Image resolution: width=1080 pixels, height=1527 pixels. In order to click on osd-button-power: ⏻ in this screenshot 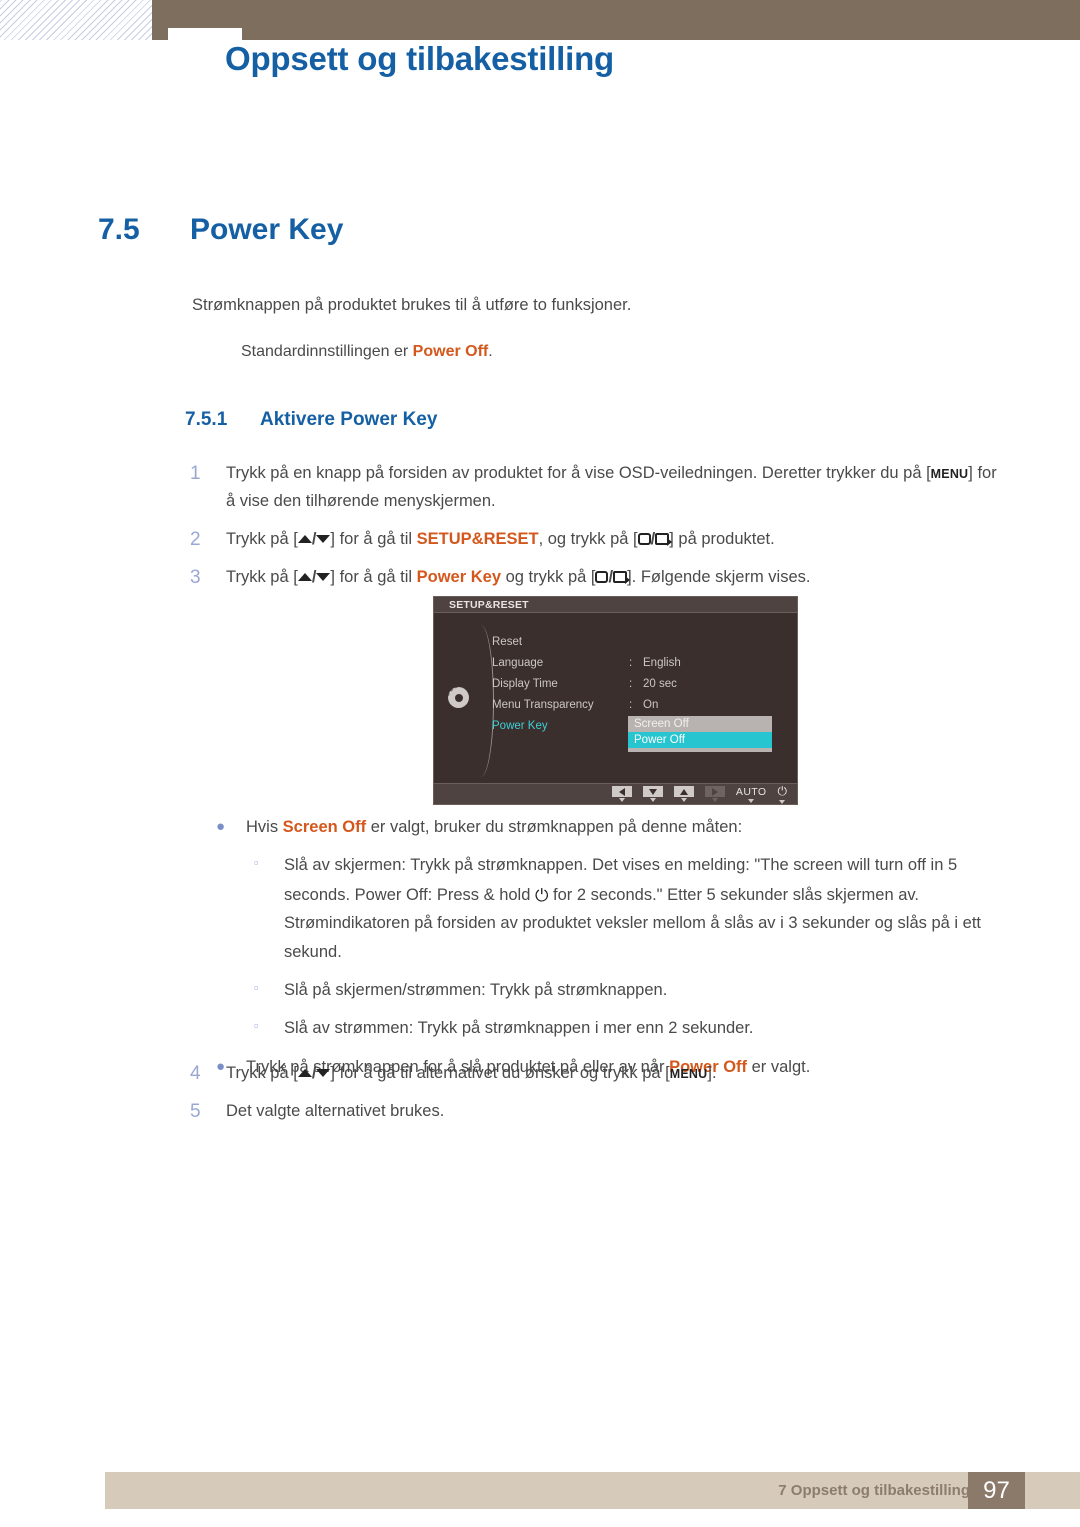, I will do `click(782, 794)`.